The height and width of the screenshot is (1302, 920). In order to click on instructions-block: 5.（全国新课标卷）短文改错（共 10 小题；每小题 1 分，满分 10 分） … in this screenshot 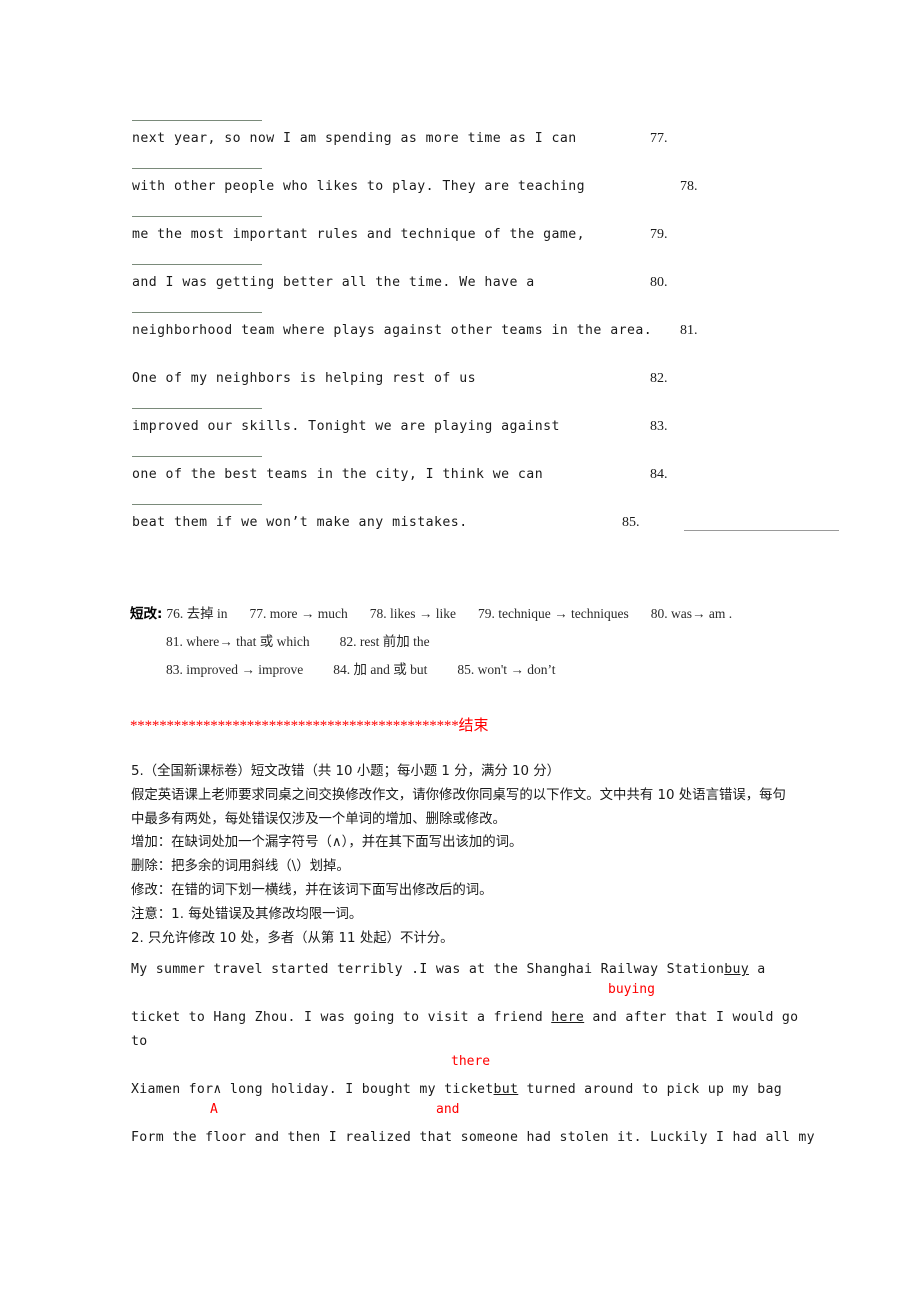, I will do `click(465, 855)`.